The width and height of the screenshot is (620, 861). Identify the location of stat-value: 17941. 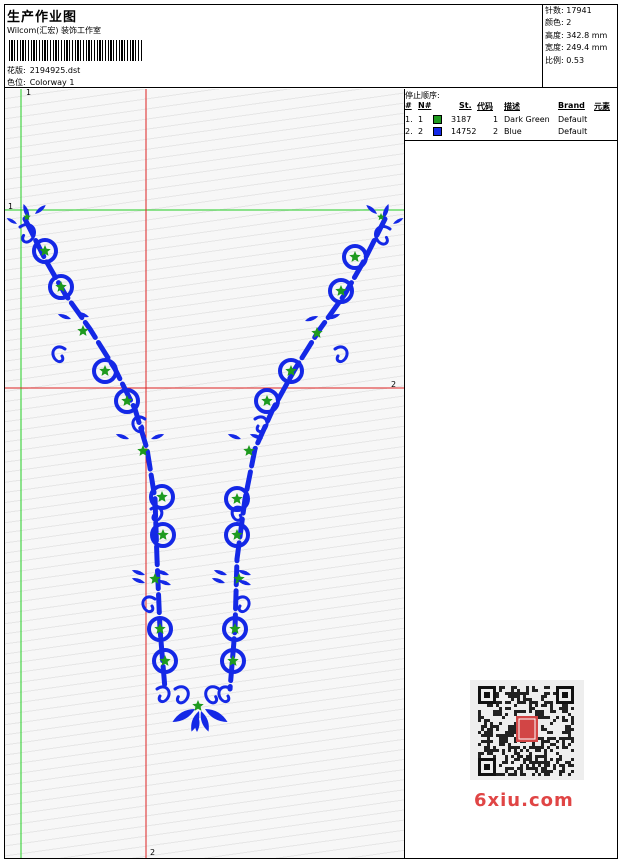
(579, 10).